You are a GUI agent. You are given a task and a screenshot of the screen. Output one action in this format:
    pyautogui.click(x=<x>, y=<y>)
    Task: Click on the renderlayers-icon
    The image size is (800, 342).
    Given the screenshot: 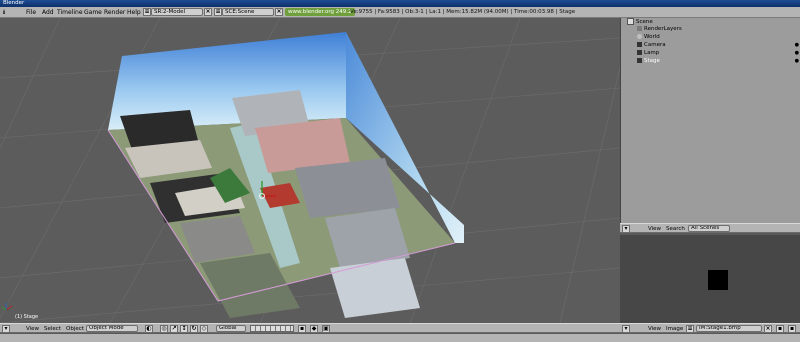 What is the action you would take?
    pyautogui.click(x=639, y=28)
    